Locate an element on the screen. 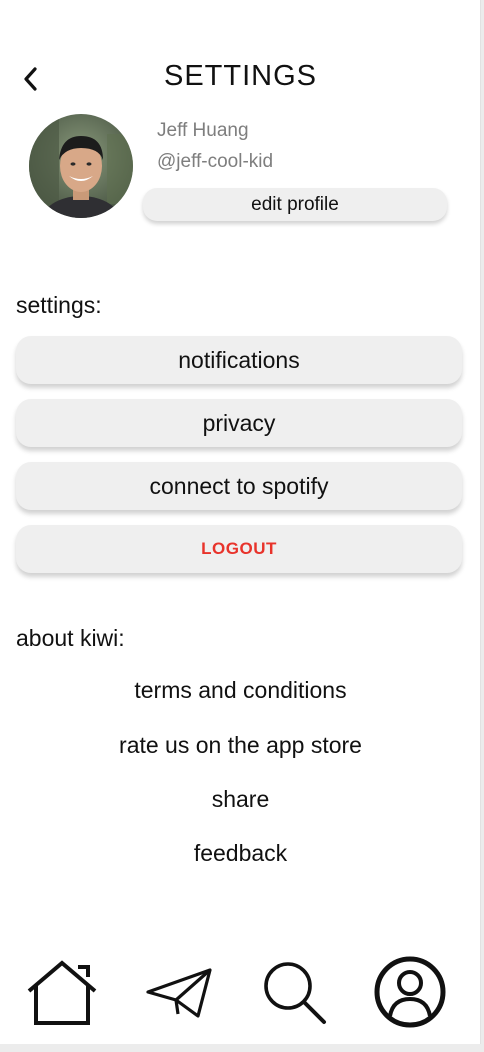  settings-section-label: settings: is located at coordinates (59, 305).